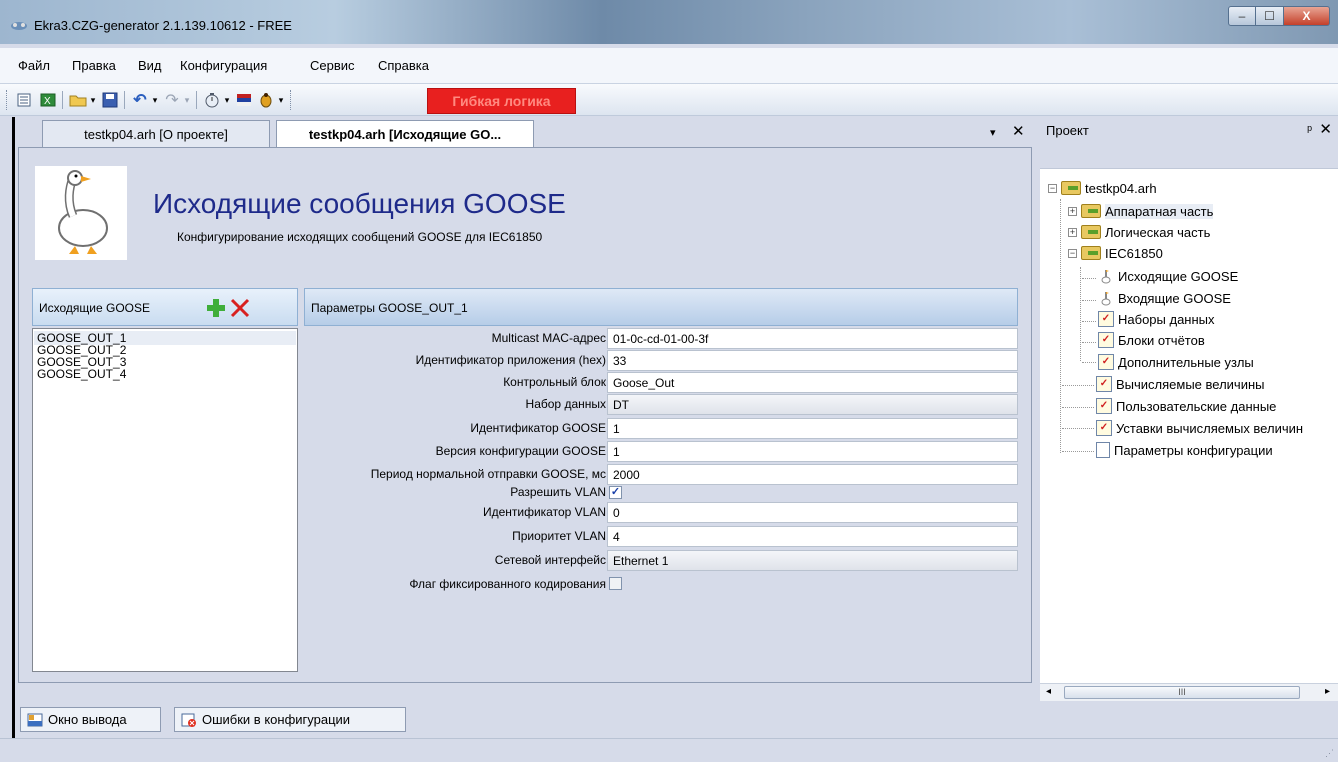  Describe the element at coordinates (240, 308) in the screenshot. I see `delete-icon` at that location.